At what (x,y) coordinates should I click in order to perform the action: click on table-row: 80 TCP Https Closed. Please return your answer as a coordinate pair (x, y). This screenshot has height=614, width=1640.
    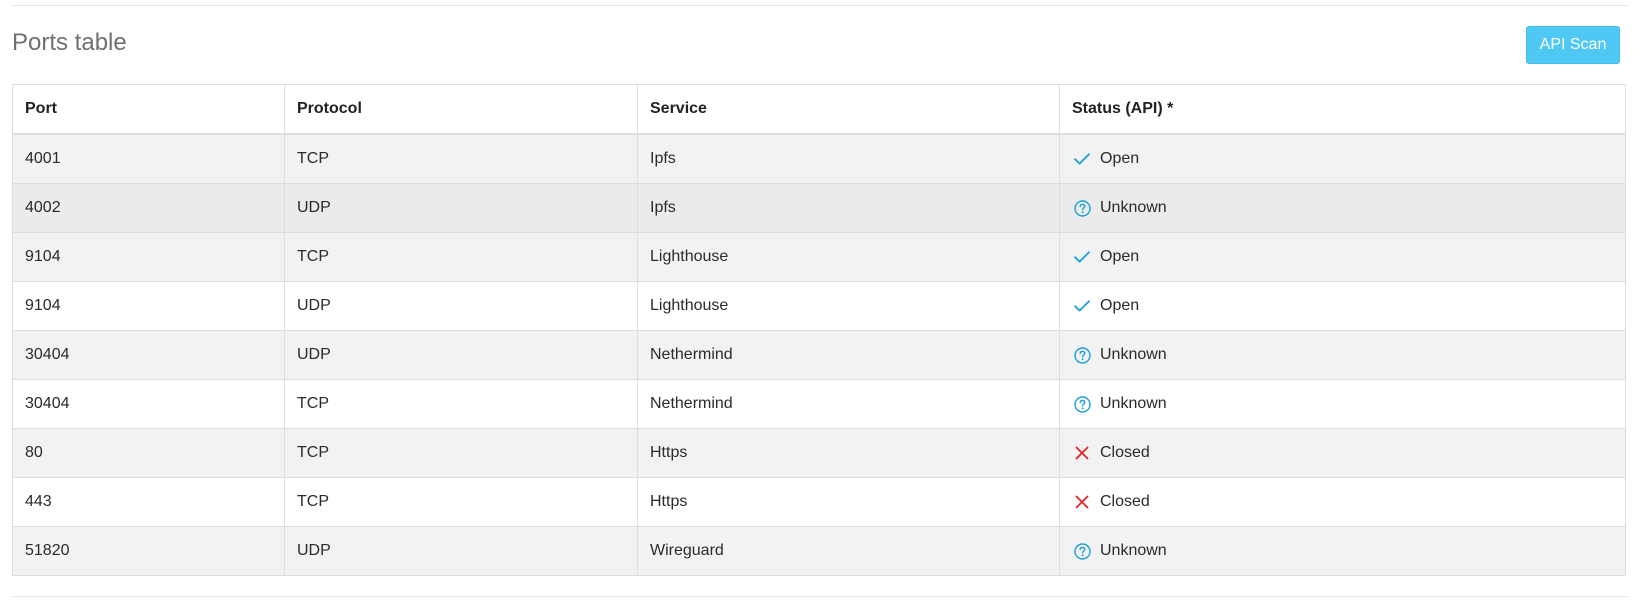
    Looking at the image, I should click on (819, 453).